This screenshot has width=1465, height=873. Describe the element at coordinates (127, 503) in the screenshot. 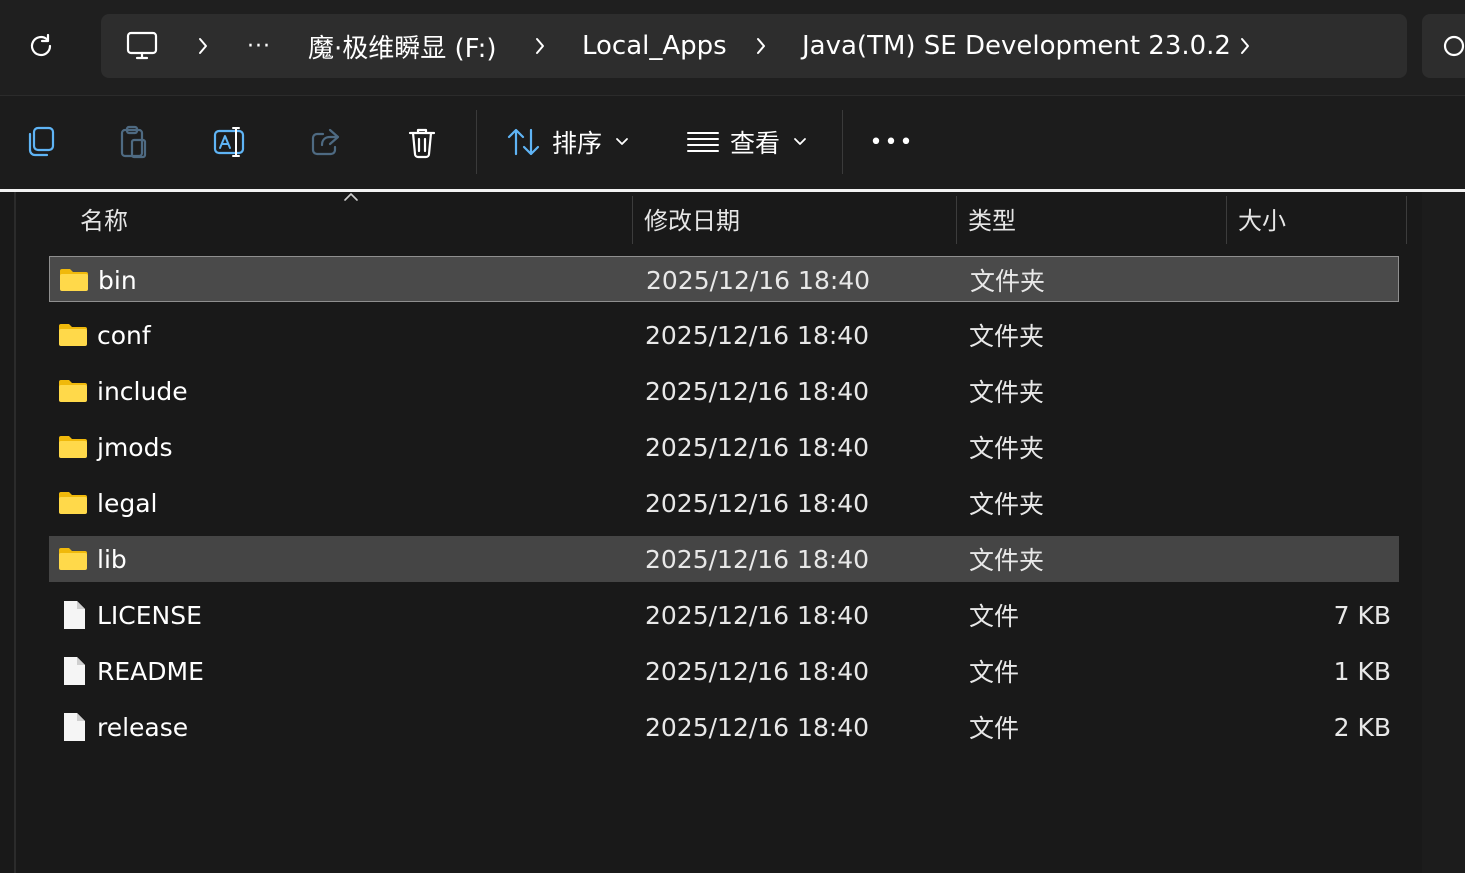

I see `file-name: legal` at that location.